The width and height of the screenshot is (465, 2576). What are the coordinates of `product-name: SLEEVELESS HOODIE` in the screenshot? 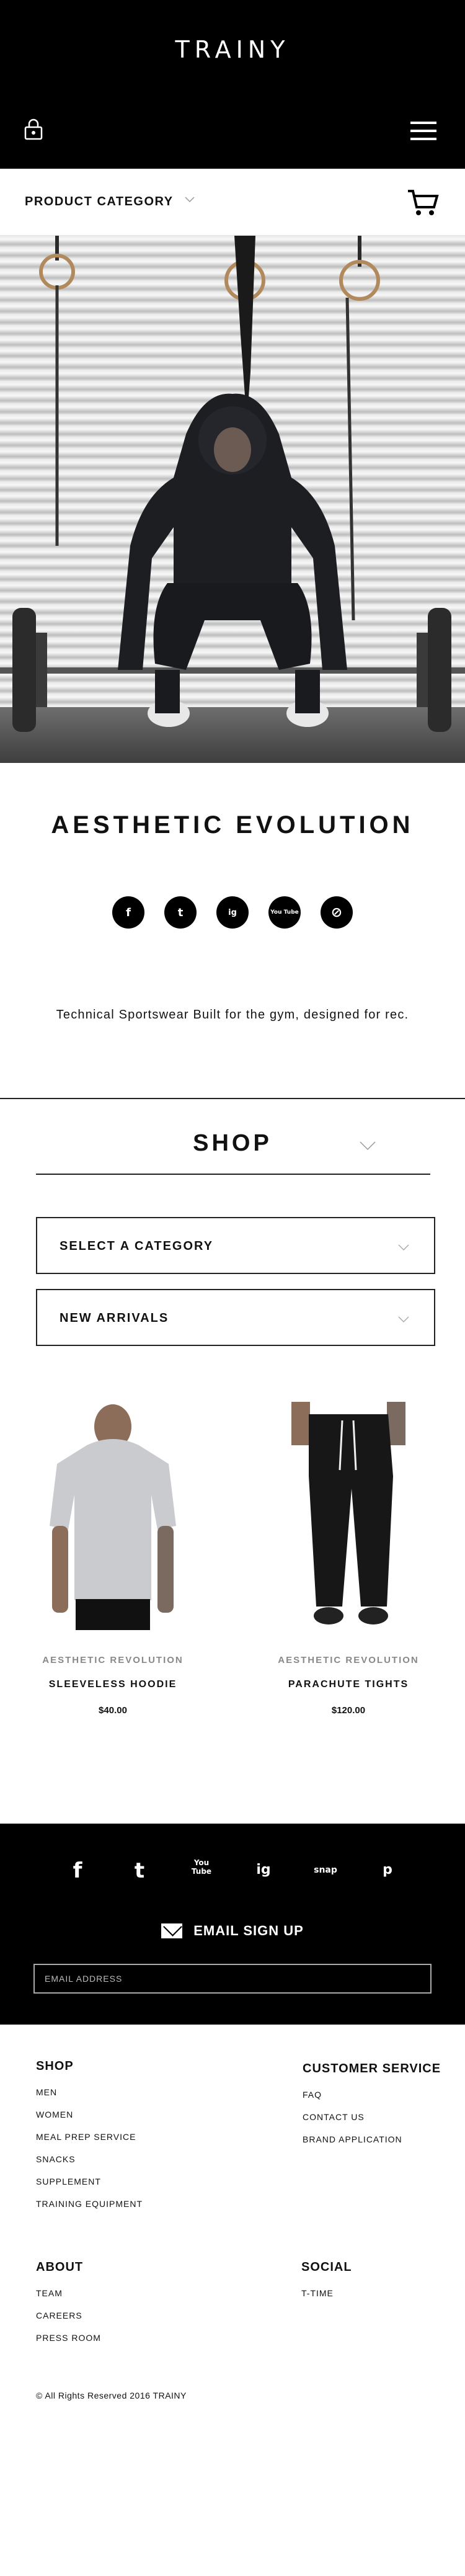 It's located at (113, 1685).